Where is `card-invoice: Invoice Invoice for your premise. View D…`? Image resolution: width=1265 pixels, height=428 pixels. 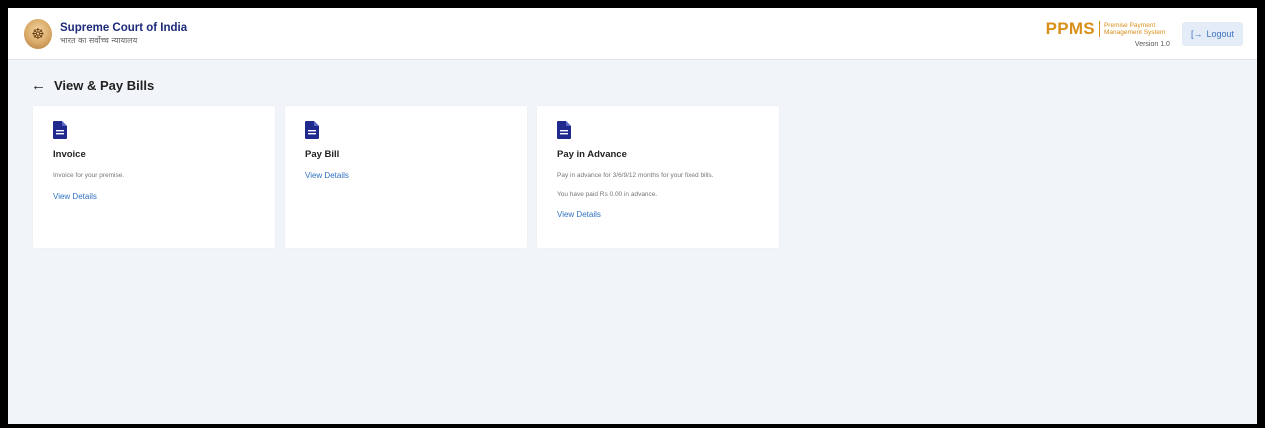 card-invoice: Invoice Invoice for your premise. View D… is located at coordinates (154, 177).